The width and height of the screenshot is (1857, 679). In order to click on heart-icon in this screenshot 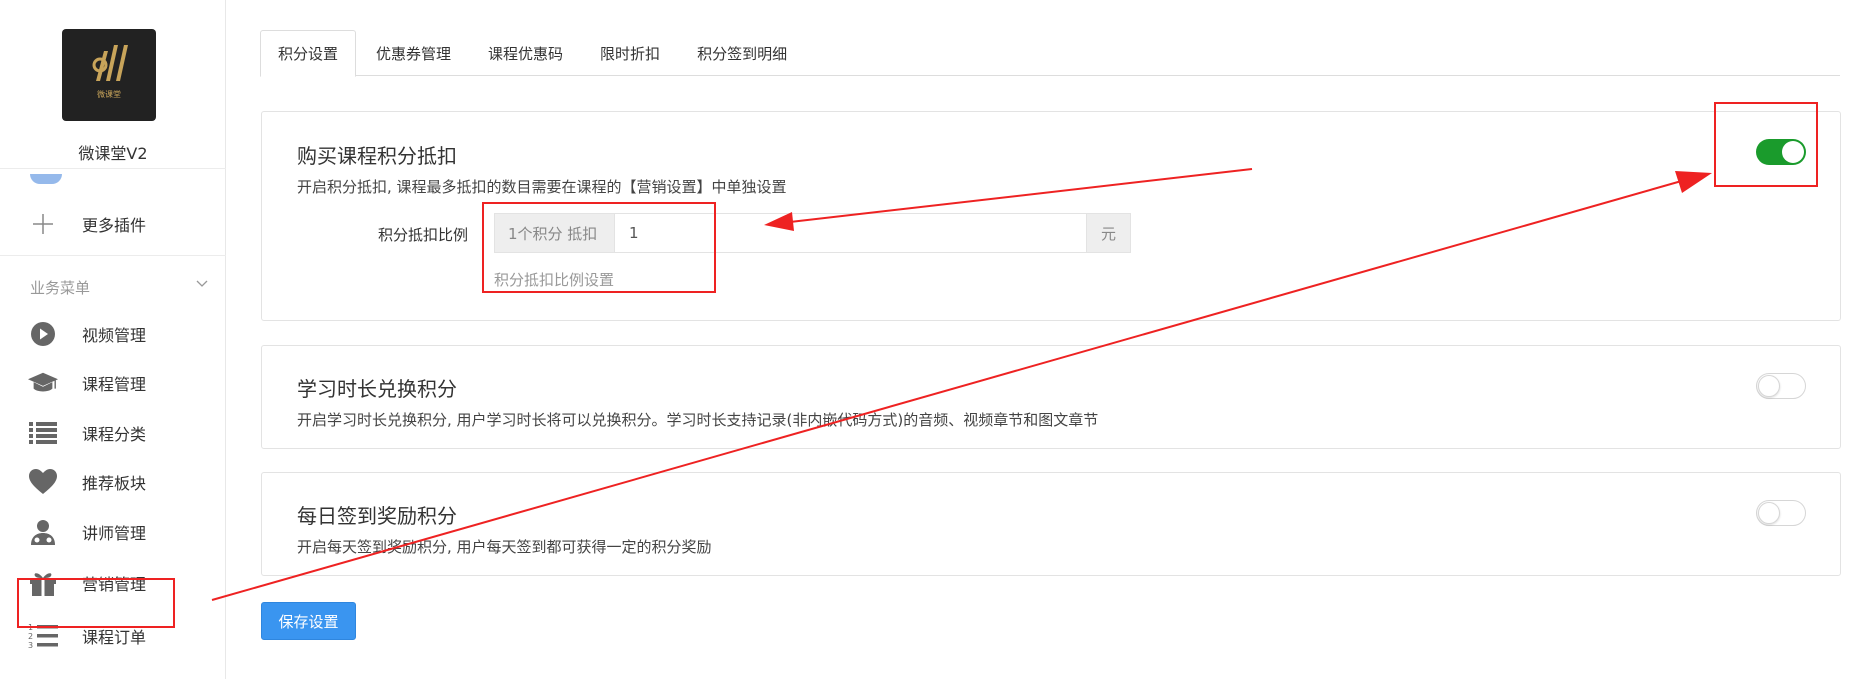, I will do `click(43, 482)`.